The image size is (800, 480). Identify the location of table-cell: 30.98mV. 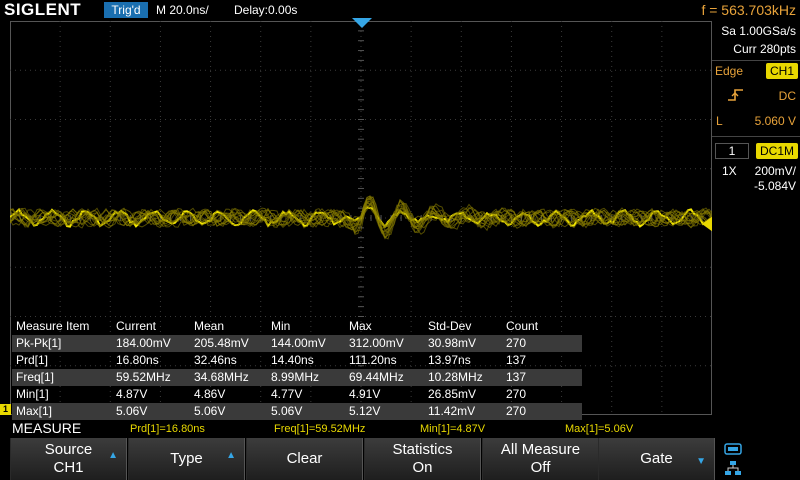
(452, 343).